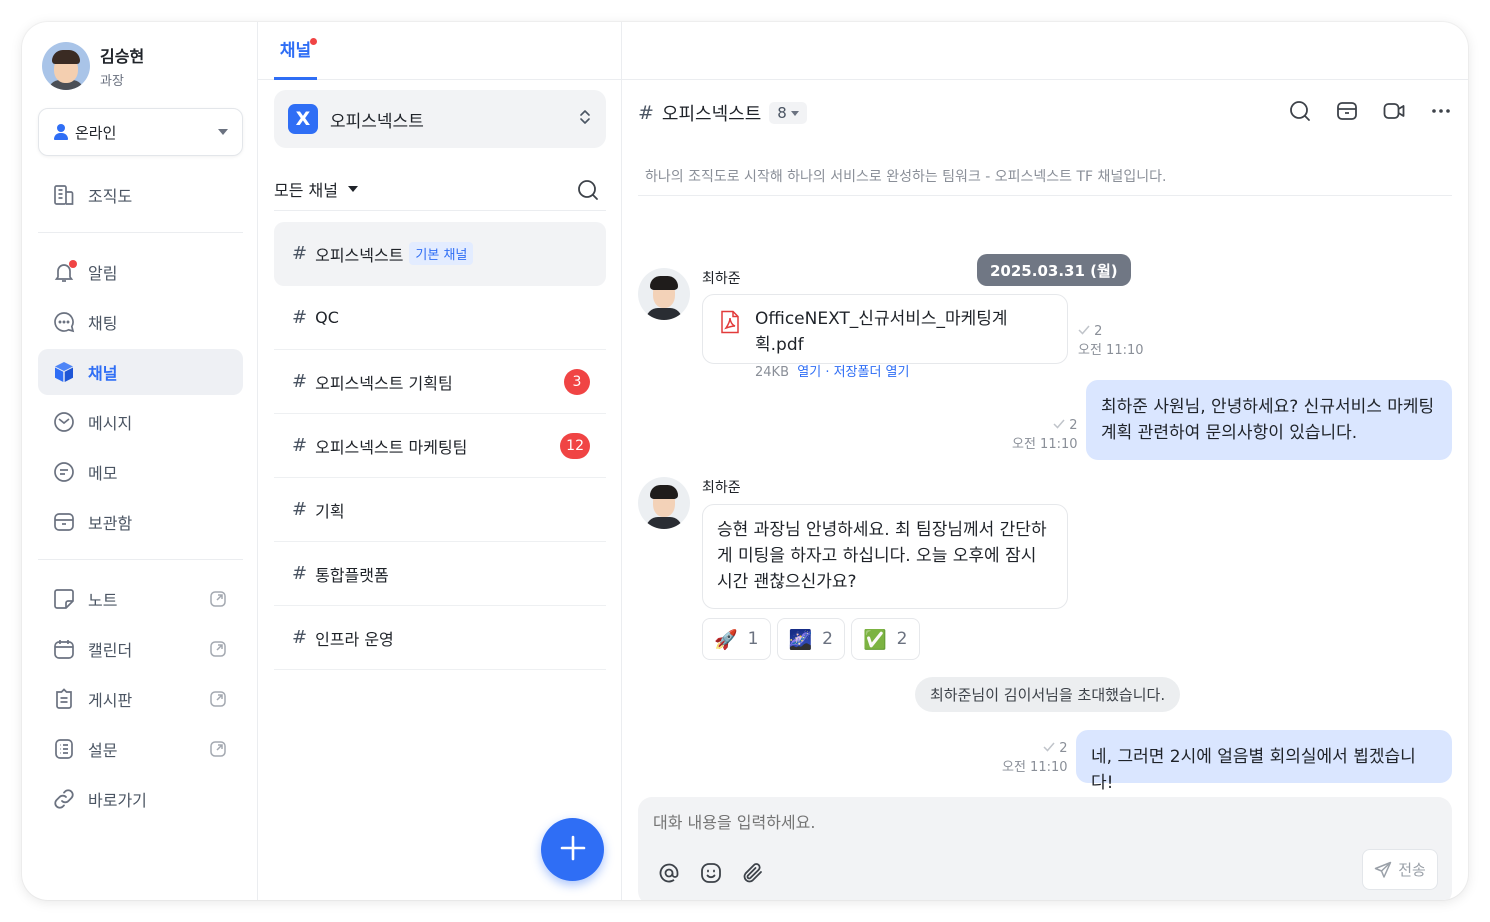 This screenshot has width=1490, height=922. Describe the element at coordinates (875, 639) in the screenshot. I see `check-mark-icon: ✅` at that location.